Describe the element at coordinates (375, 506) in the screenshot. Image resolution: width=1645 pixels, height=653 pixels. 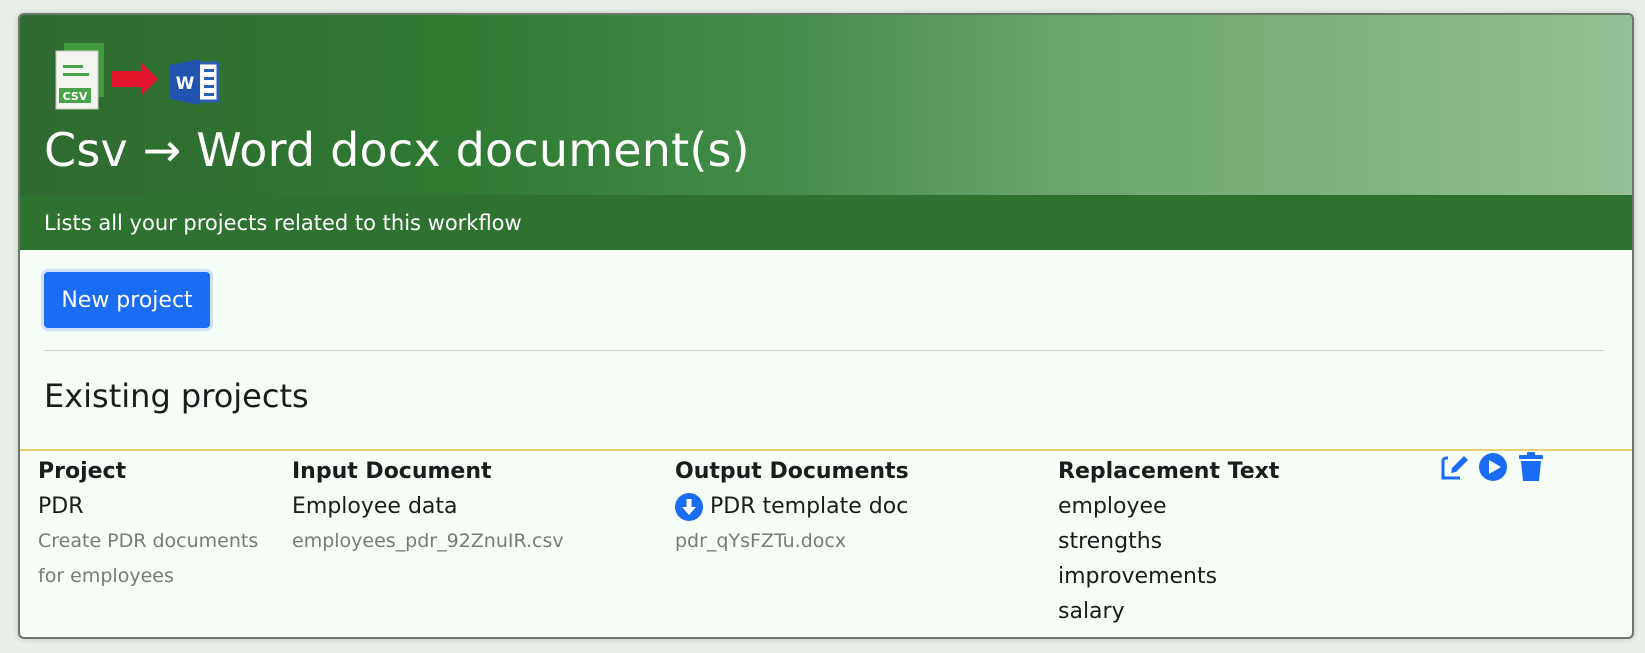
I see `input-document-name: Employee data` at that location.